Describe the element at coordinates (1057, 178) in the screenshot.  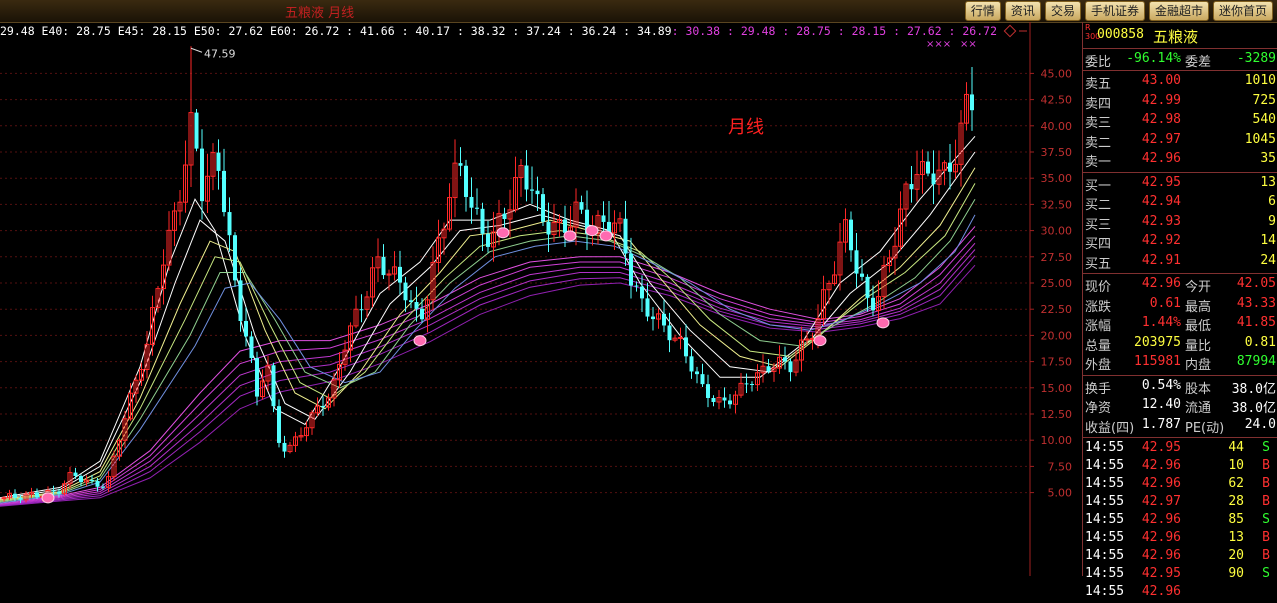
I see `y-tick-label-12: 35.00` at that location.